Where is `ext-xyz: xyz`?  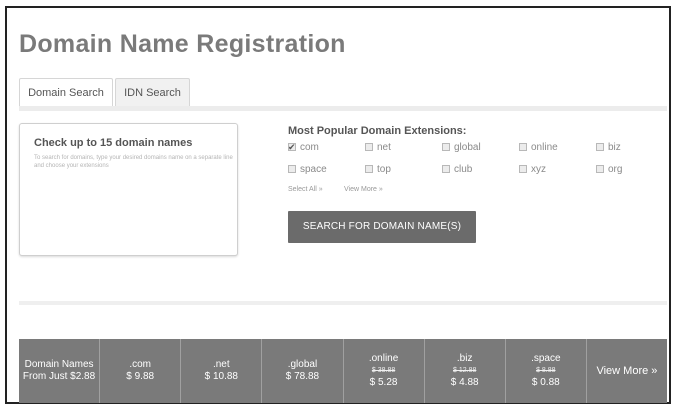
ext-xyz: xyz is located at coordinates (532, 170).